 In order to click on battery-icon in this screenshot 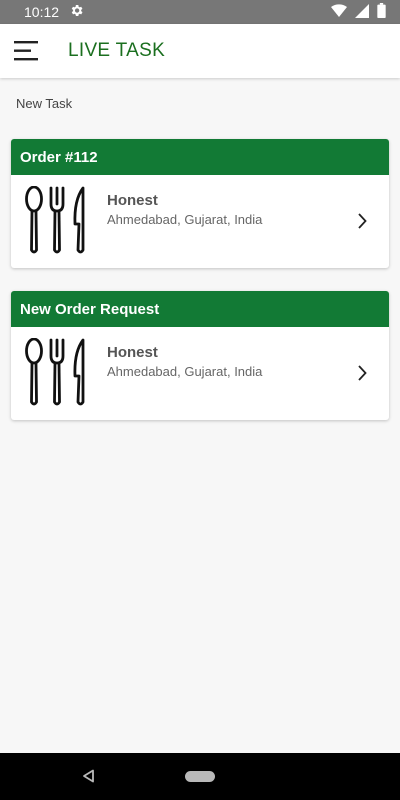, I will do `click(381, 12)`.